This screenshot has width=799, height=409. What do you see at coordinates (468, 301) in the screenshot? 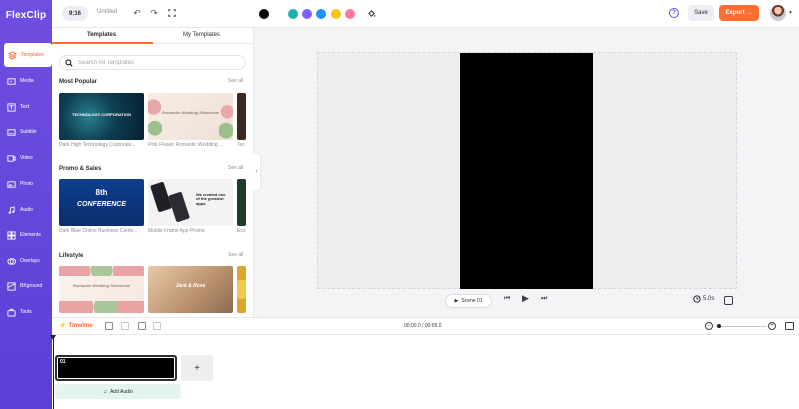
I see `scene-selector: ▶ Scene 01` at bounding box center [468, 301].